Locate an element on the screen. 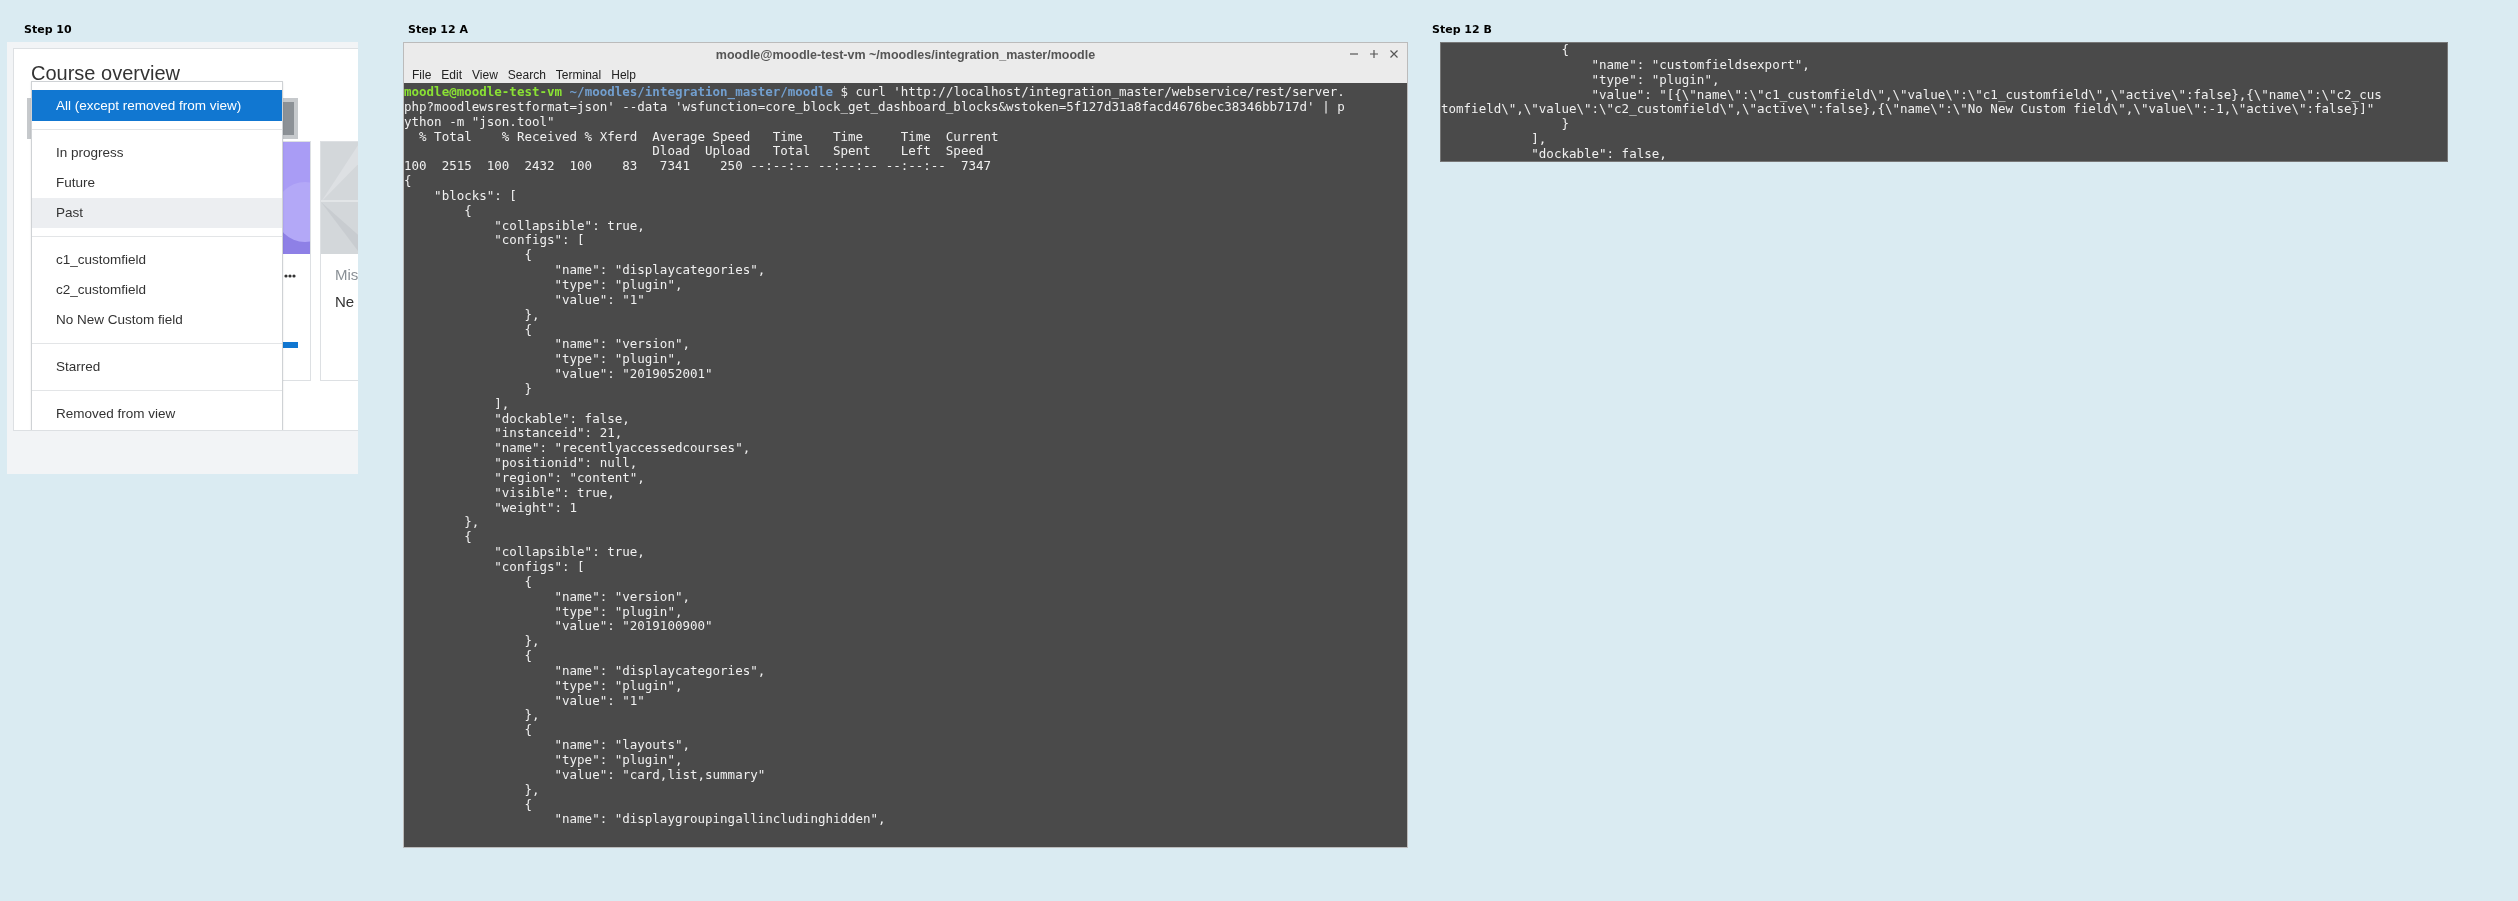  prompt-user: moodle@moodle-test-vm is located at coordinates (483, 91).